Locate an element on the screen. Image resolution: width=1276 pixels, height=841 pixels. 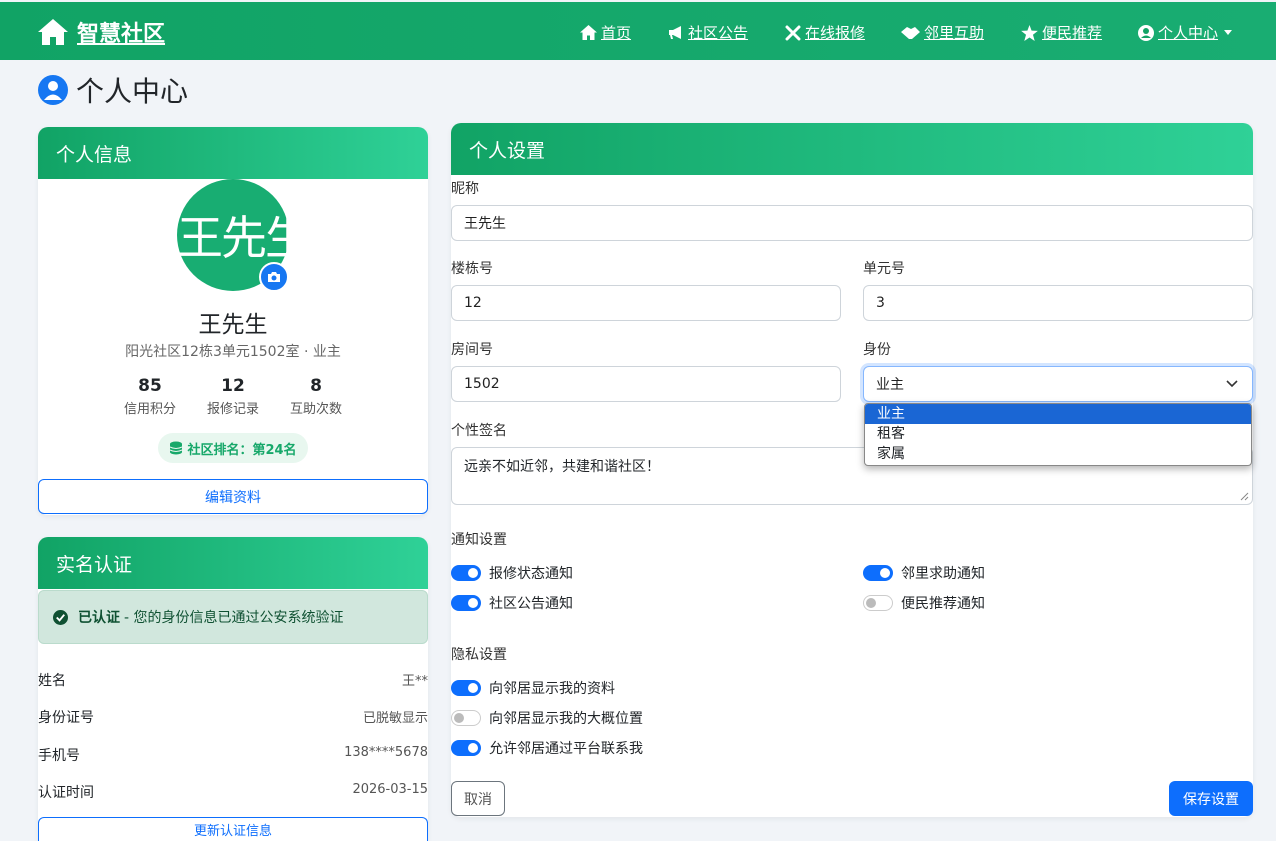
help-notify-switch: 邻里求助通知 is located at coordinates (924, 573).